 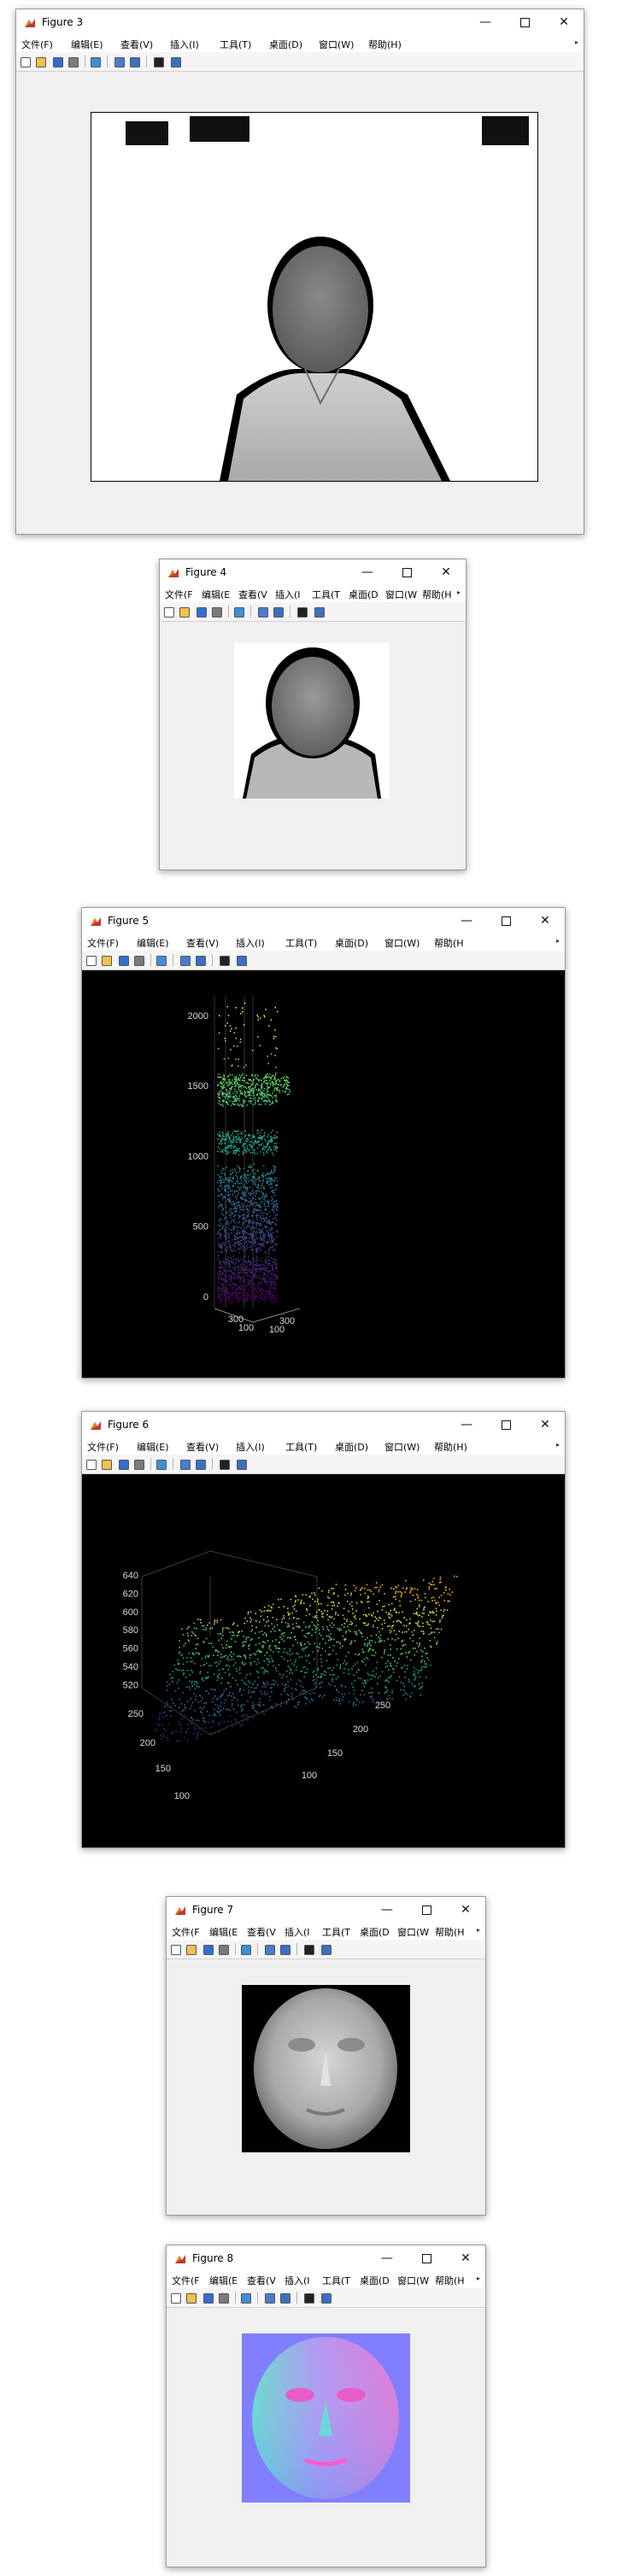 What do you see at coordinates (300, 22) in the screenshot?
I see `title-bar: Figure 3 — ✕` at bounding box center [300, 22].